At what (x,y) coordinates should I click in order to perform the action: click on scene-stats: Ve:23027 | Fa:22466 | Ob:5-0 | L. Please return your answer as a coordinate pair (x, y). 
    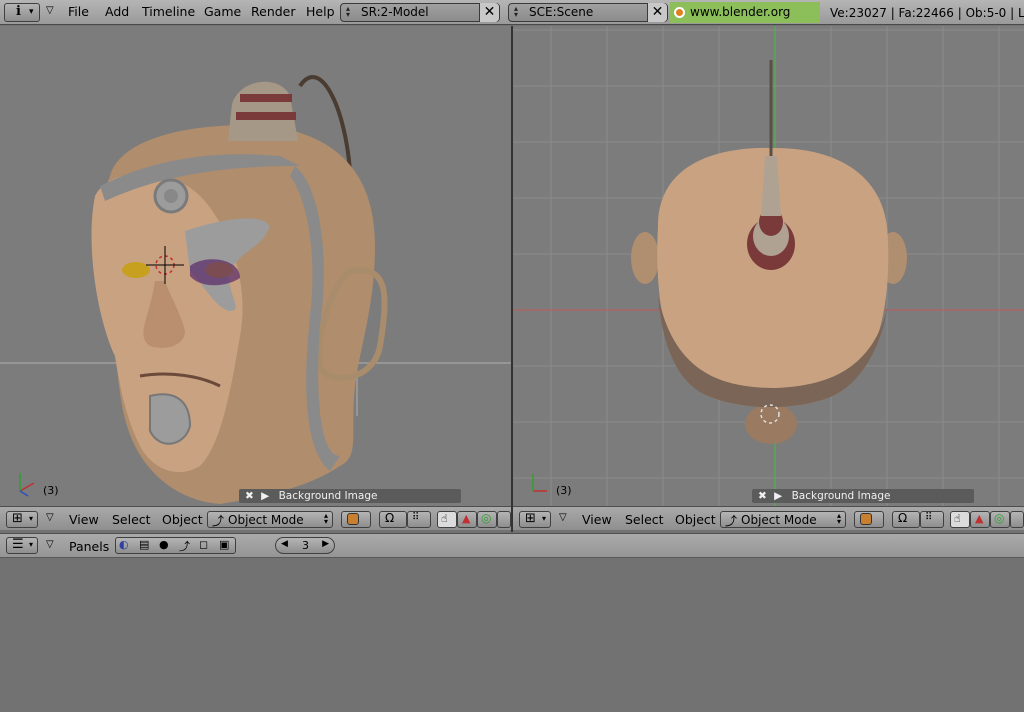
    Looking at the image, I should click on (927, 13).